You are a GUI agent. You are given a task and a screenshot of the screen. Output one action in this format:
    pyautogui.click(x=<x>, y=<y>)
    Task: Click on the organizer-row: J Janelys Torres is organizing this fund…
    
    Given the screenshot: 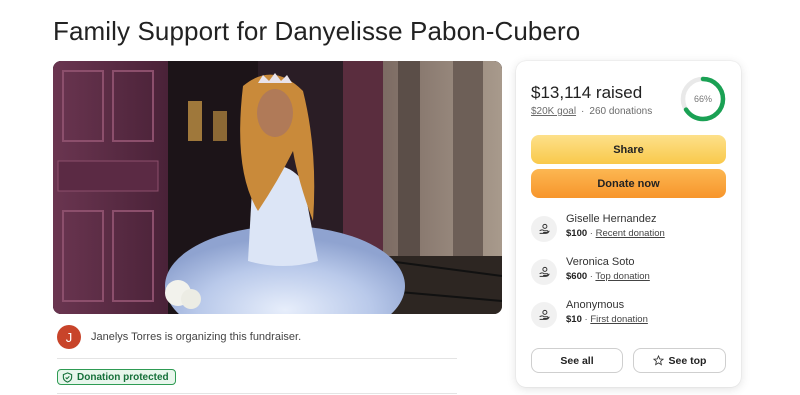 What is the action you would take?
    pyautogui.click(x=257, y=337)
    